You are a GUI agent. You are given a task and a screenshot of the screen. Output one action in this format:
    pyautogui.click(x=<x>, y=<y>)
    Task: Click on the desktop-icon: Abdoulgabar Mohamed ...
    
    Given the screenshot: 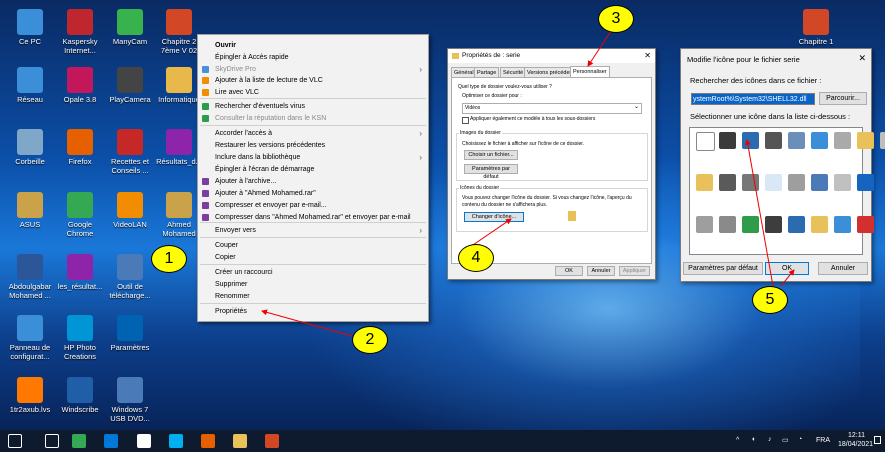 What is the action you would take?
    pyautogui.click(x=30, y=277)
    